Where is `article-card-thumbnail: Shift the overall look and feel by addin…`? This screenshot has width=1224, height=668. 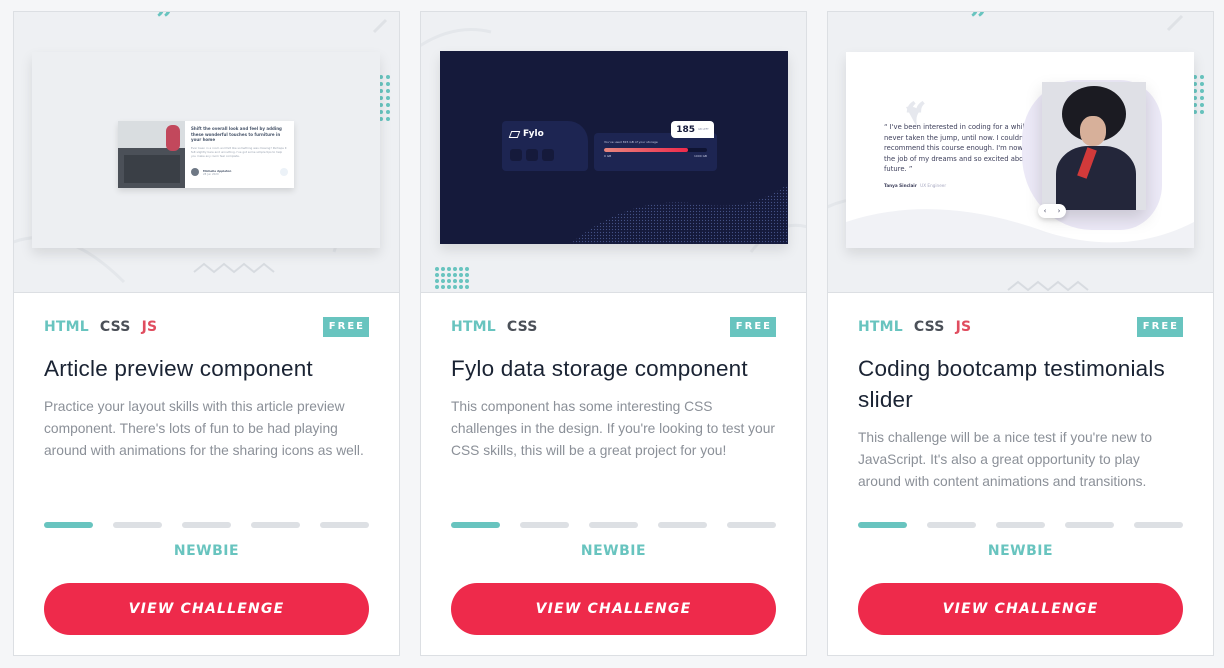 article-card-thumbnail: Shift the overall look and feel by addin… is located at coordinates (206, 154).